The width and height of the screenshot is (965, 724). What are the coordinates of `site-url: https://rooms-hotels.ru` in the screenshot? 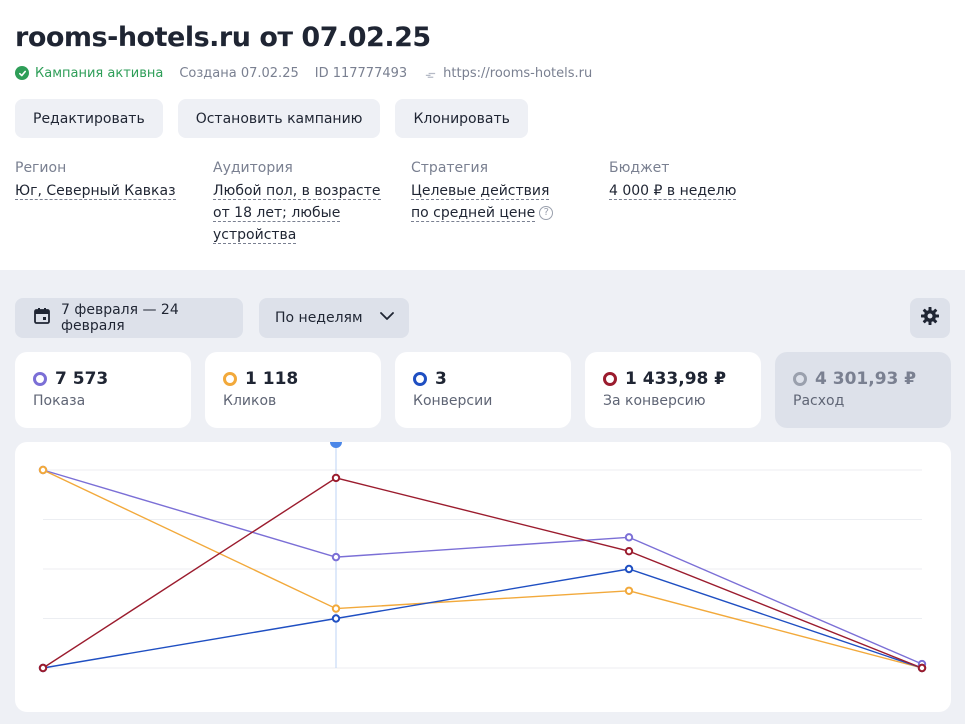 It's located at (517, 73).